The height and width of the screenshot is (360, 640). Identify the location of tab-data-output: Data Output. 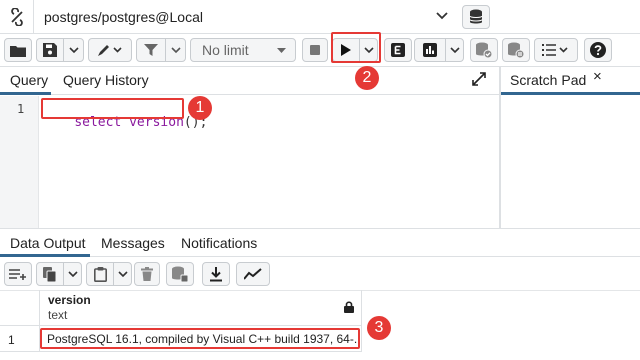
(48, 243).